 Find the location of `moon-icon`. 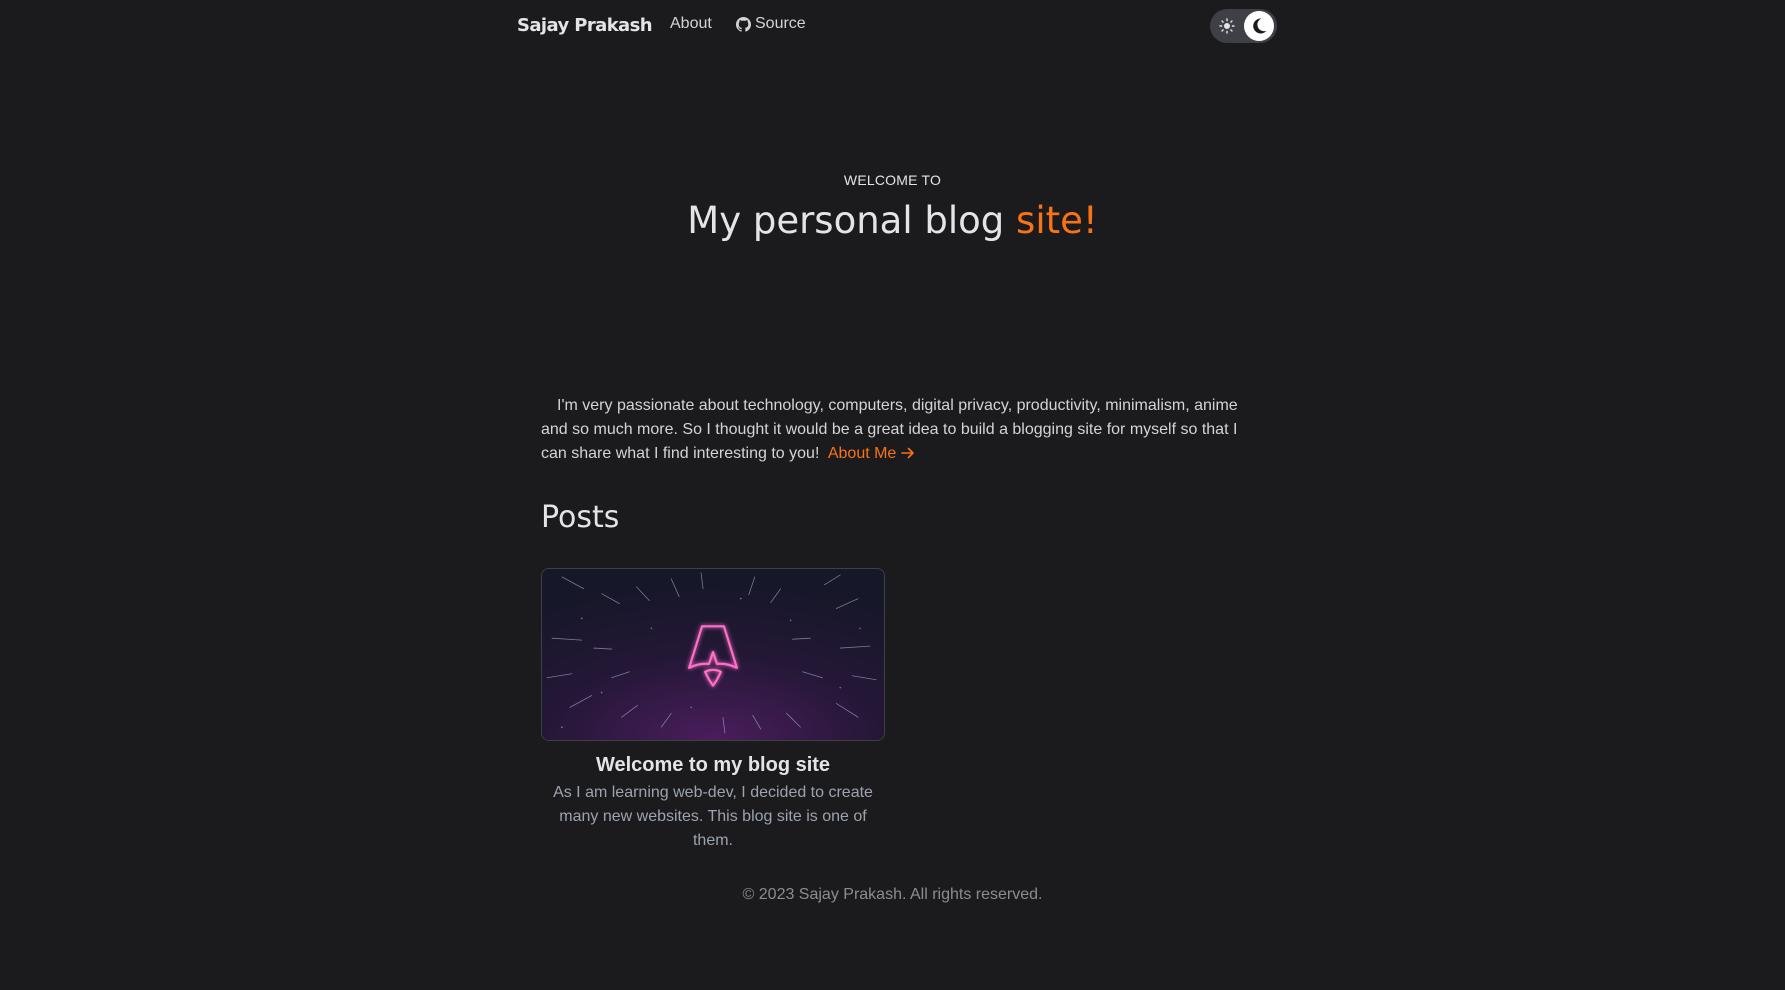

moon-icon is located at coordinates (1260, 26).